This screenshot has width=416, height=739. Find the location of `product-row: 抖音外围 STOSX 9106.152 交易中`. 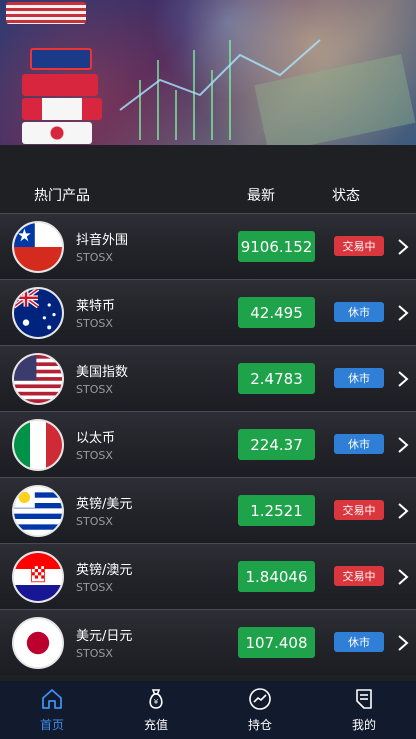

product-row: 抖音外围 STOSX 9106.152 交易中 is located at coordinates (208, 246).